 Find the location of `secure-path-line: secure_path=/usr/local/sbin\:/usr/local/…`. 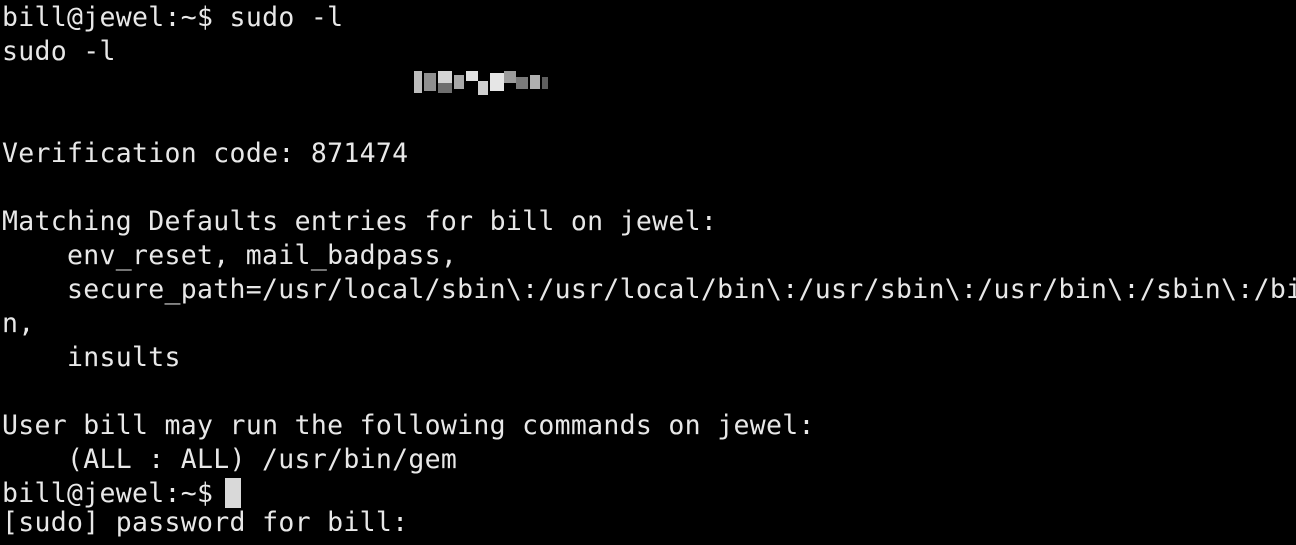

secure-path-line: secure_path=/usr/local/sbin\:/usr/local/… is located at coordinates (681, 289).